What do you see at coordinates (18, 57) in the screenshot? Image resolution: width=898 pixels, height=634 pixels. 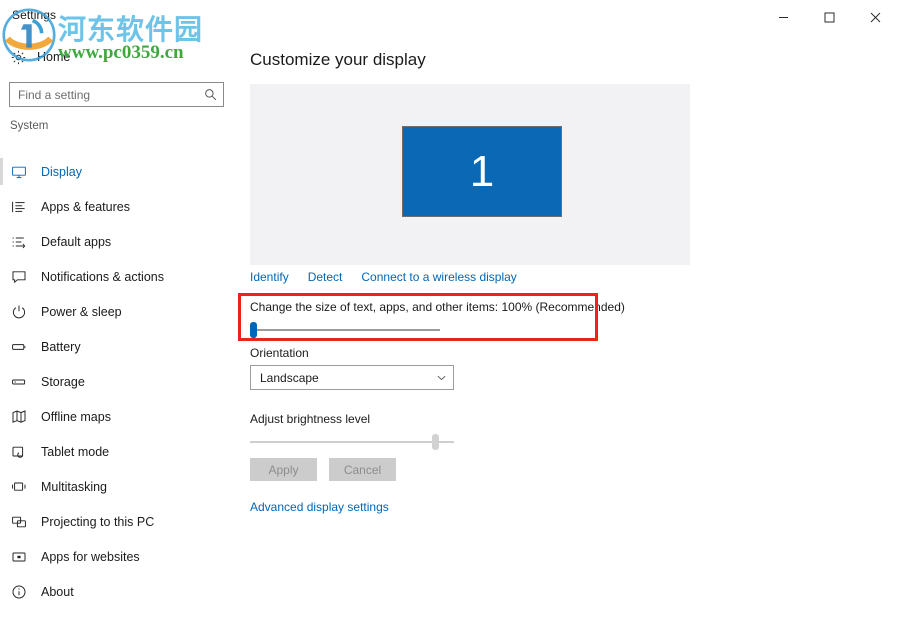 I see `gear-icon` at bounding box center [18, 57].